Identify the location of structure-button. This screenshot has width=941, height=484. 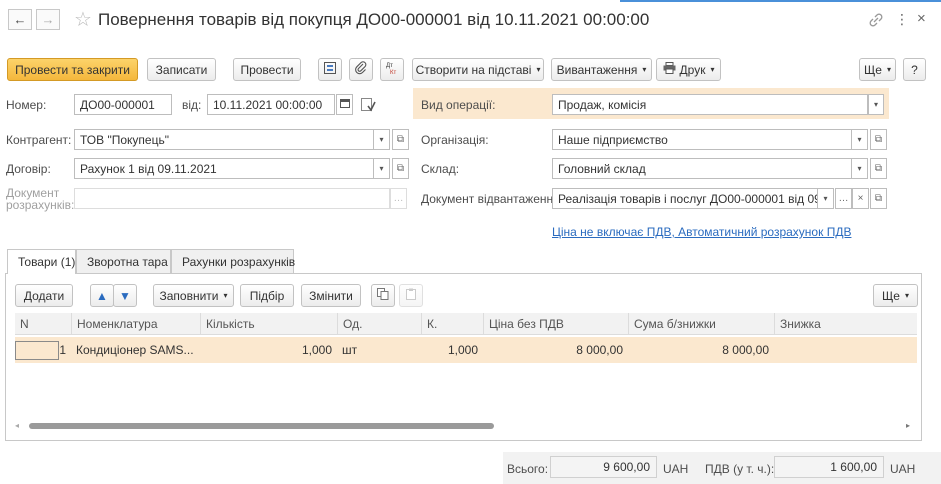
(330, 69).